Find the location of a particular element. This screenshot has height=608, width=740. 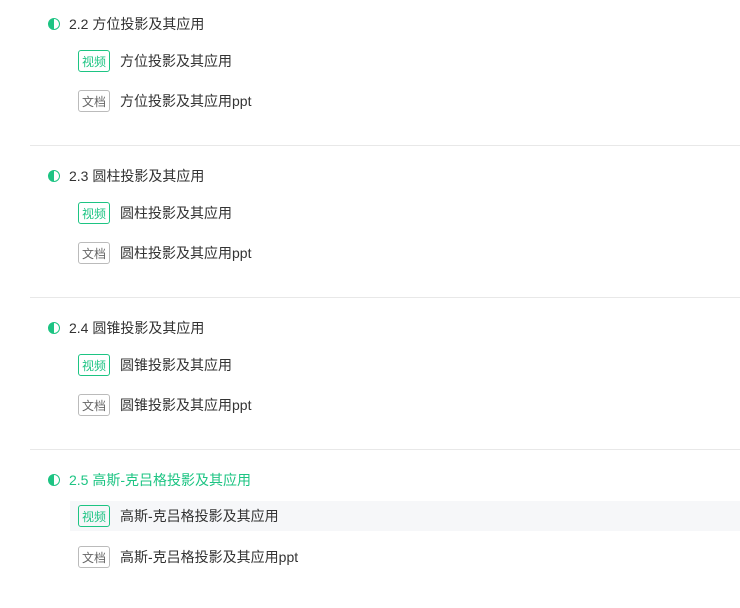

section-heading: 2.3 圆柱投影及其应用 is located at coordinates (126, 176).